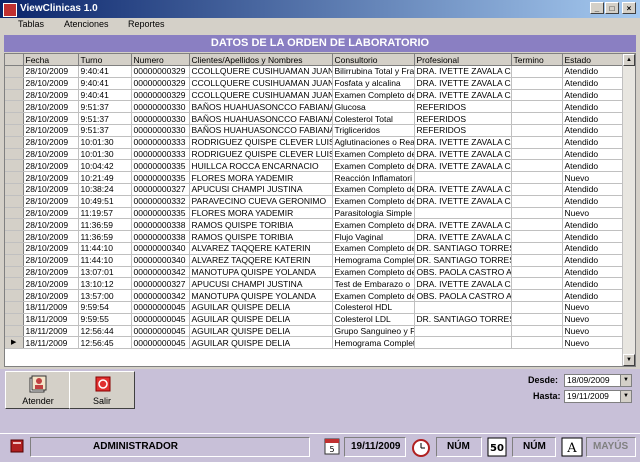  What do you see at coordinates (160, 201) in the screenshot?
I see `cell-numero: 00000000332` at bounding box center [160, 201].